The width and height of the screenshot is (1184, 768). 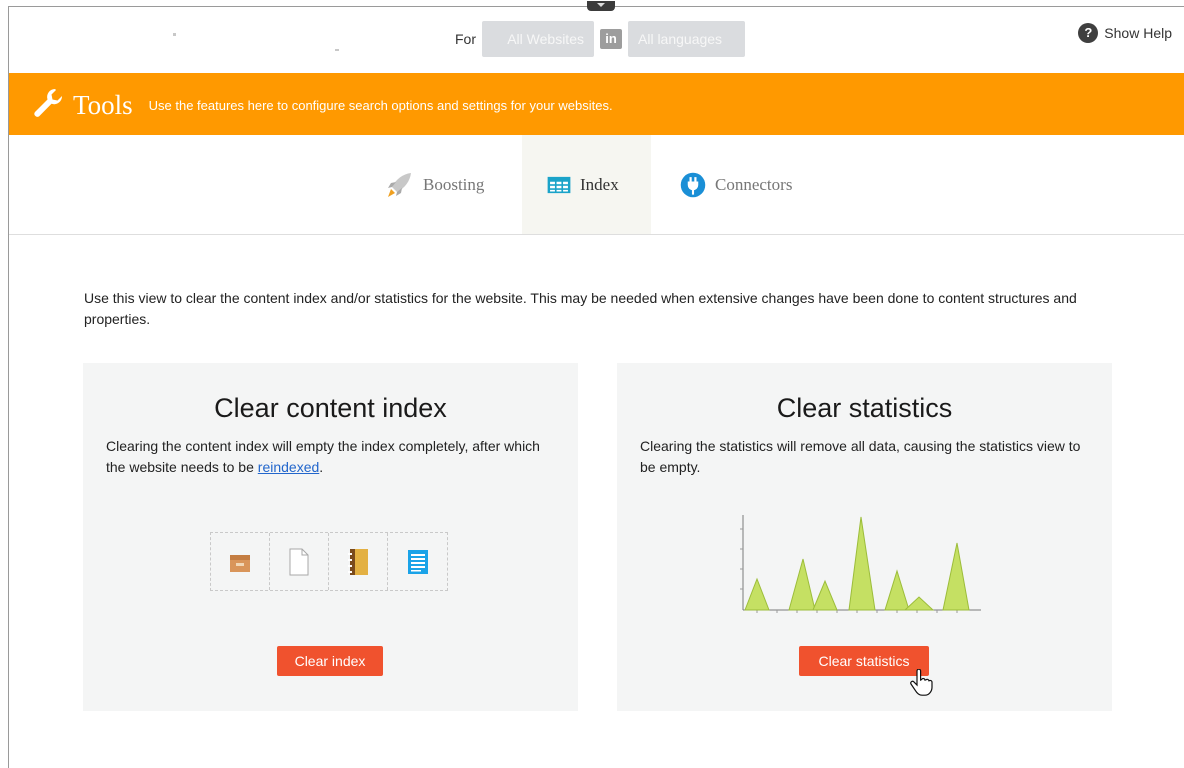 What do you see at coordinates (299, 561) in the screenshot?
I see `page-icon` at bounding box center [299, 561].